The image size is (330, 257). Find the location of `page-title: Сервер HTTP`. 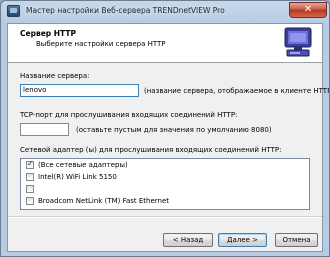

page-title: Сервер HTTP is located at coordinates (48, 33).